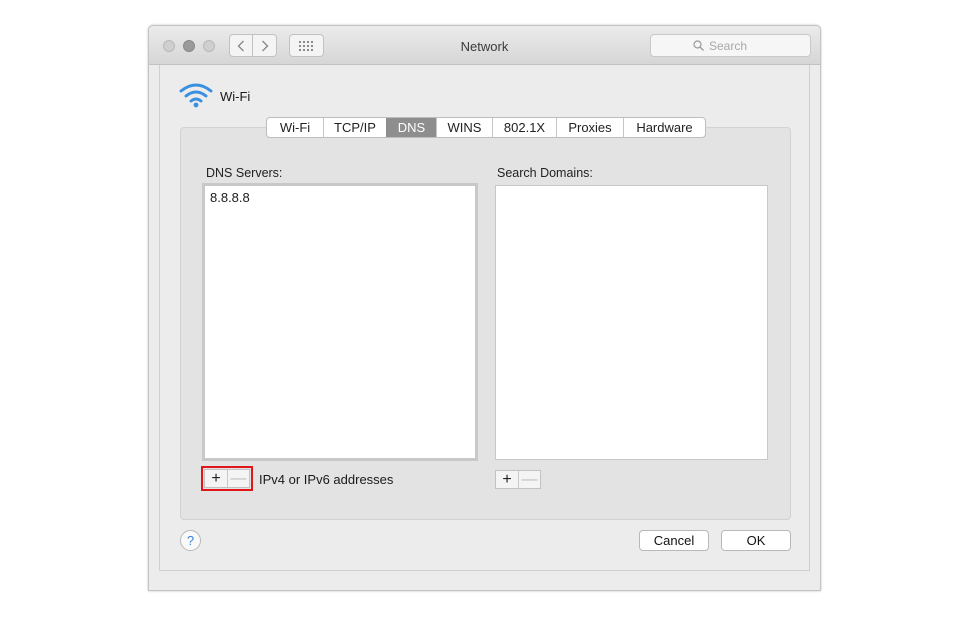 The height and width of the screenshot is (633, 970). Describe the element at coordinates (295, 127) in the screenshot. I see `tab-wifi: Wi-Fi` at that location.